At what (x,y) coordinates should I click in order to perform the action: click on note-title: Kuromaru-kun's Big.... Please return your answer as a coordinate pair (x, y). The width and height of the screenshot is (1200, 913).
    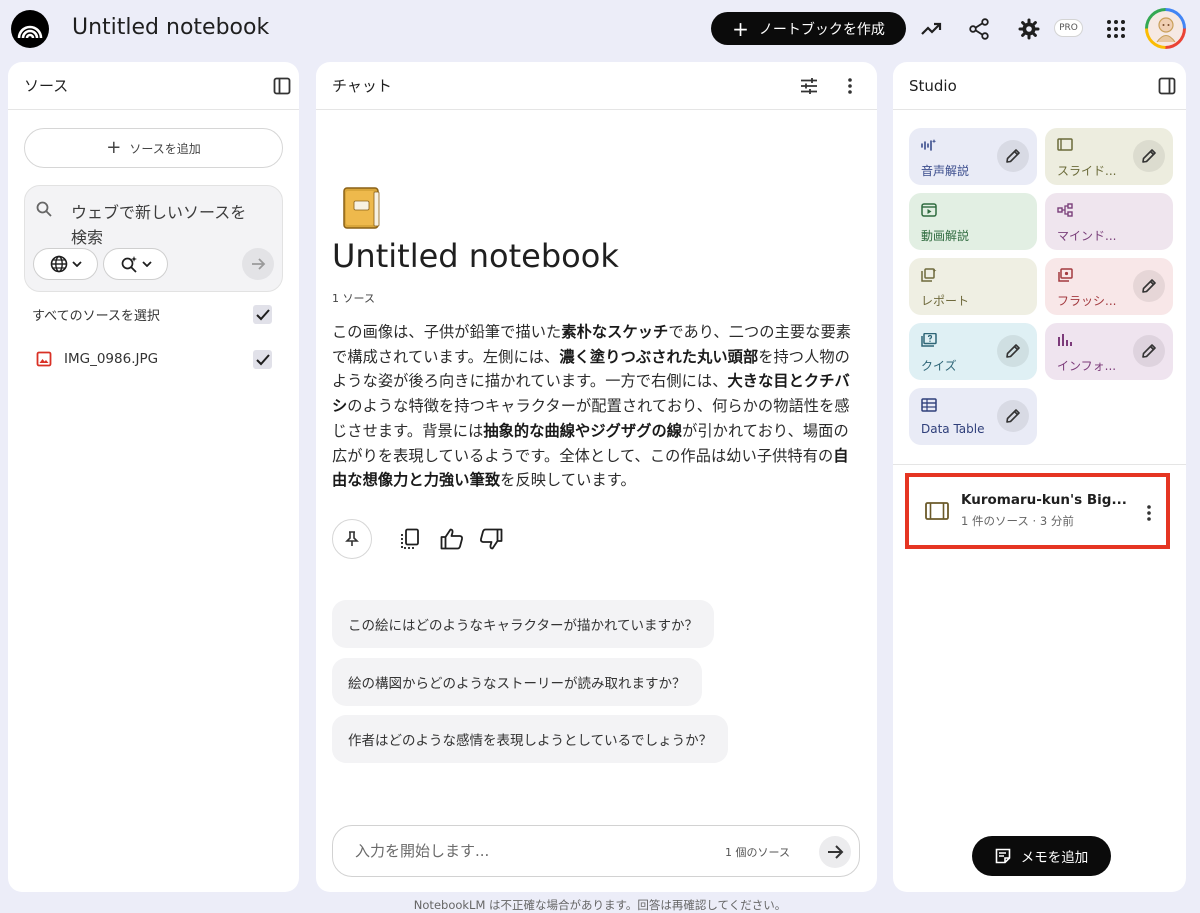
    Looking at the image, I should click on (1044, 500).